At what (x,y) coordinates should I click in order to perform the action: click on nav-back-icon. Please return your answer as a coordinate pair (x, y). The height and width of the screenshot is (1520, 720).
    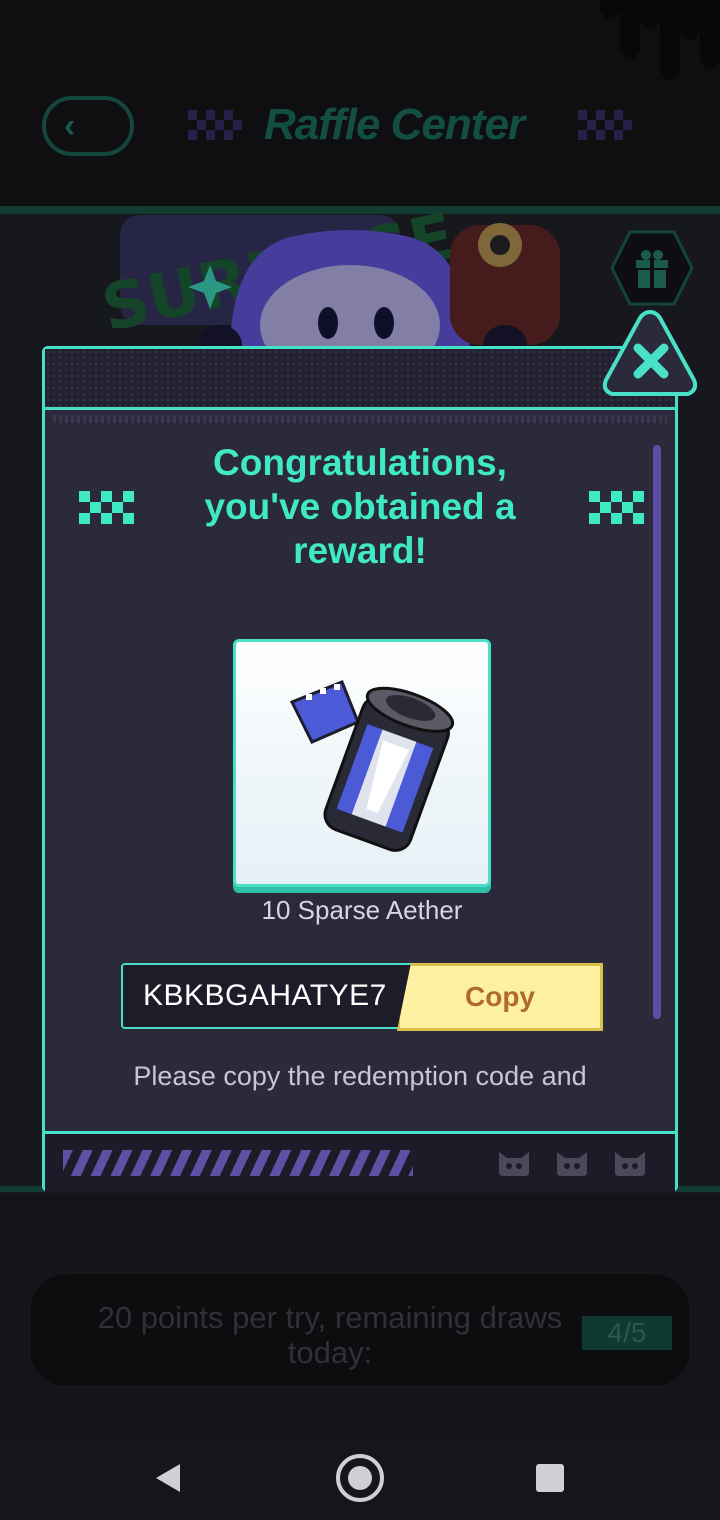
    Looking at the image, I should click on (170, 1478).